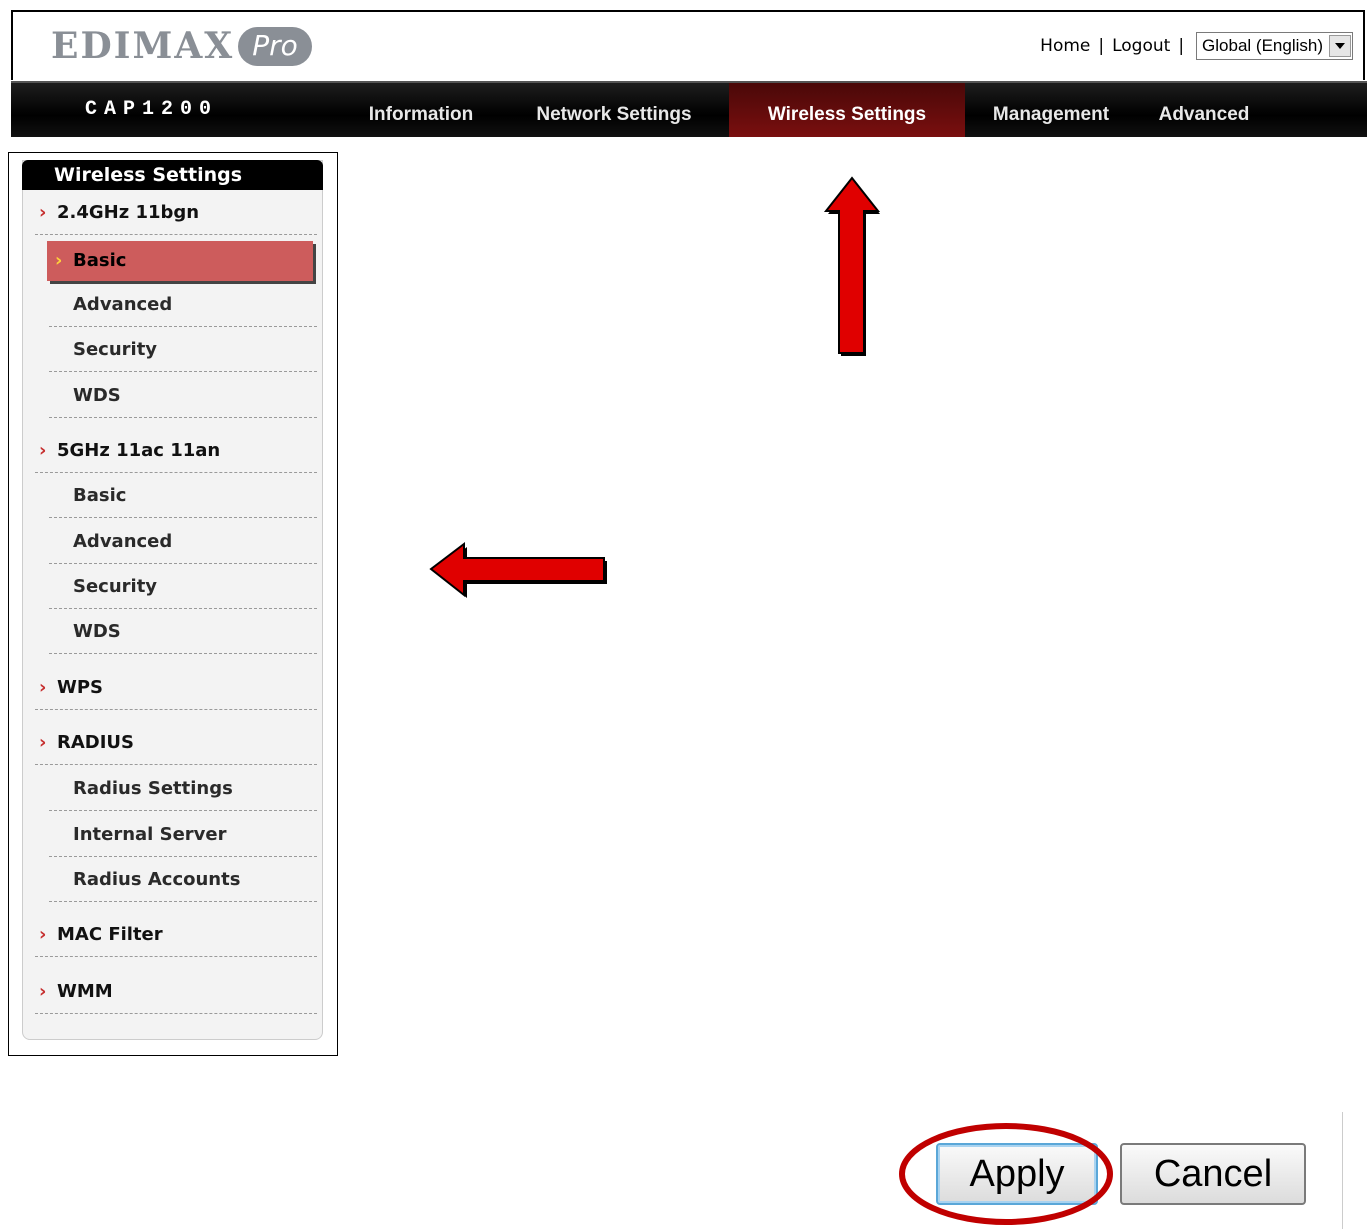  I want to click on logout-link: Logout, so click(1141, 46).